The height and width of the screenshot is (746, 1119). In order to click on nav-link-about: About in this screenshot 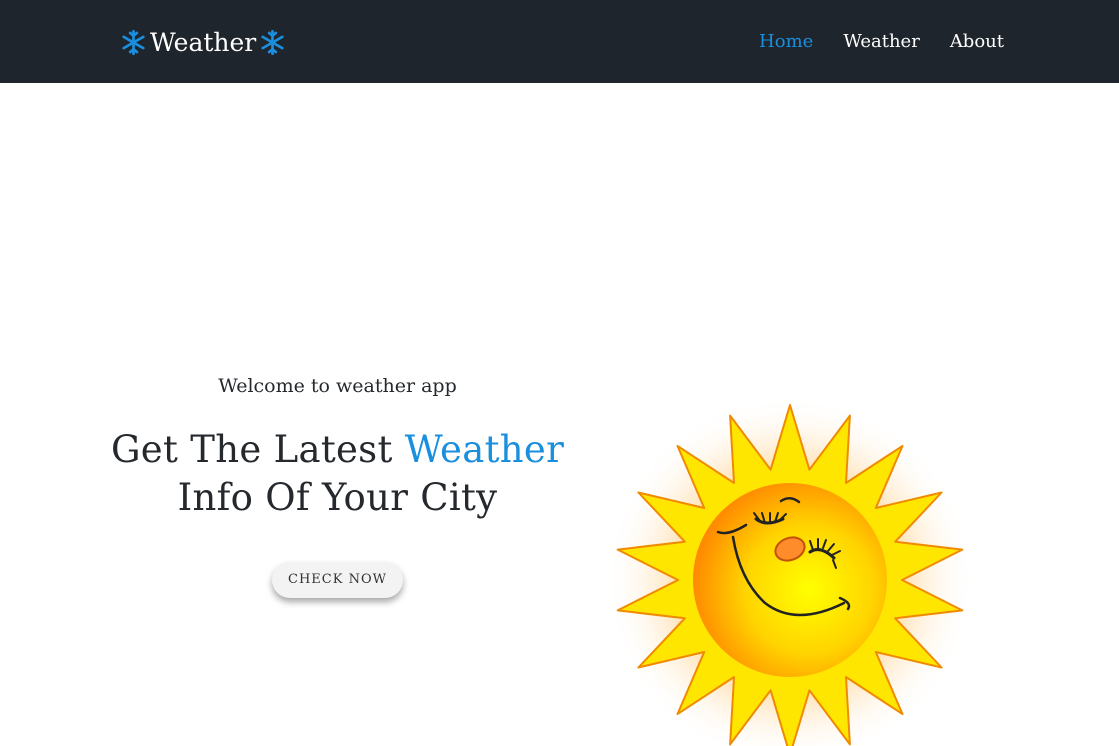, I will do `click(977, 42)`.